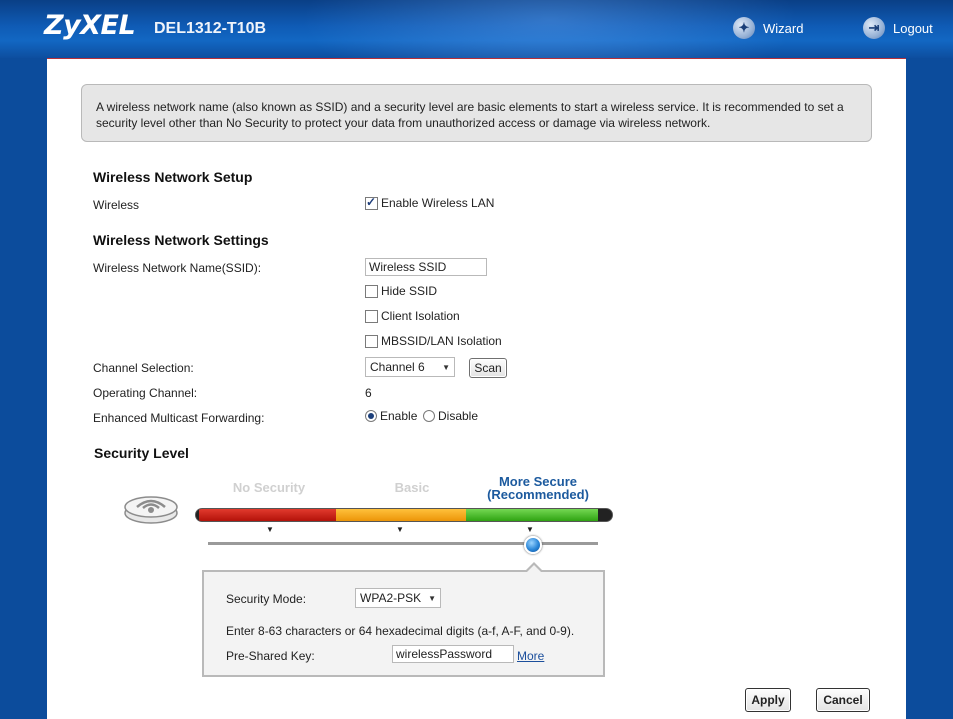  What do you see at coordinates (488, 368) in the screenshot?
I see `scan-button: Scan` at bounding box center [488, 368].